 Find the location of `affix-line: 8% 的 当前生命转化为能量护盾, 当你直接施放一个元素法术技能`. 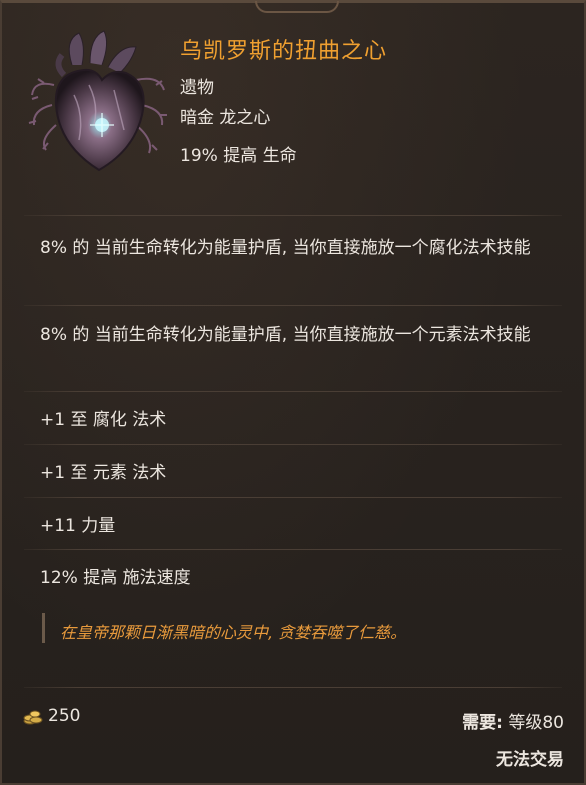

affix-line: 8% 的 当前生命转化为能量护盾, 当你直接施放一个元素法术技能 is located at coordinates (285, 335).